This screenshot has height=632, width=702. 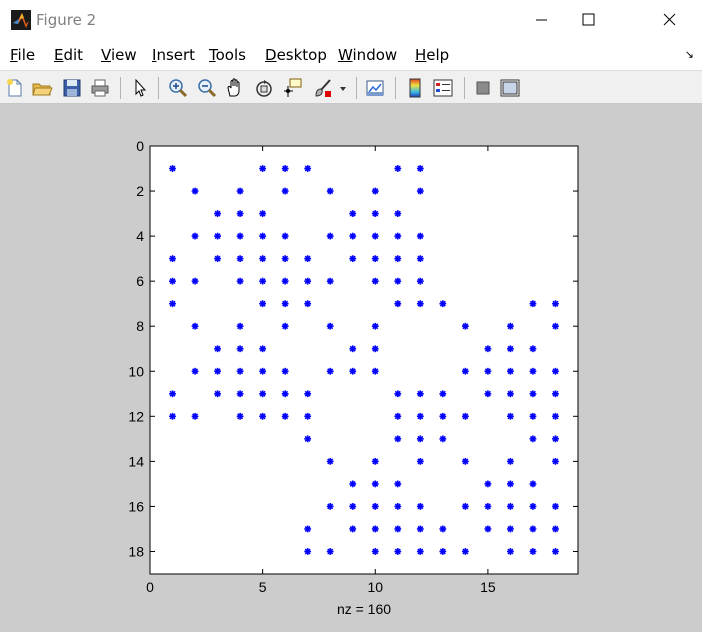 What do you see at coordinates (292, 88) in the screenshot?
I see `data-cursor-icon` at bounding box center [292, 88].